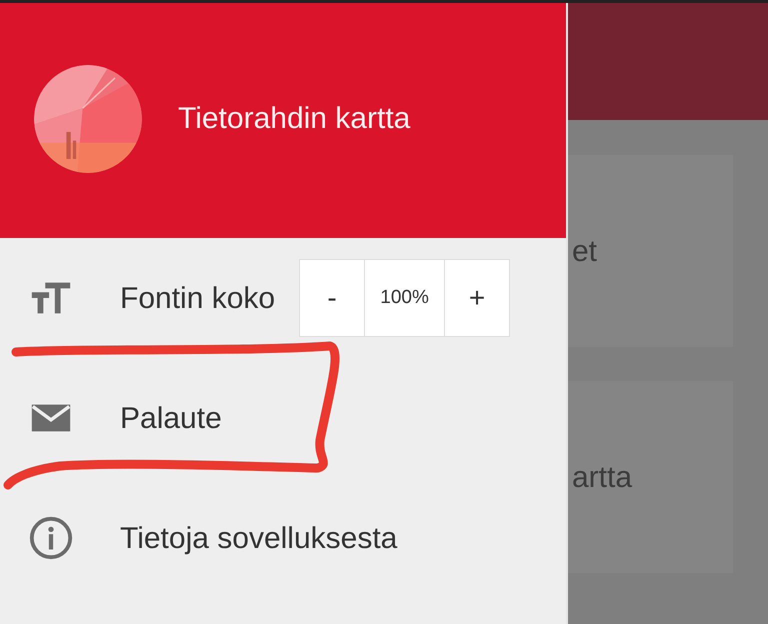 This screenshot has width=768, height=624. What do you see at coordinates (602, 478) in the screenshot?
I see `card-title: artta` at bounding box center [602, 478].